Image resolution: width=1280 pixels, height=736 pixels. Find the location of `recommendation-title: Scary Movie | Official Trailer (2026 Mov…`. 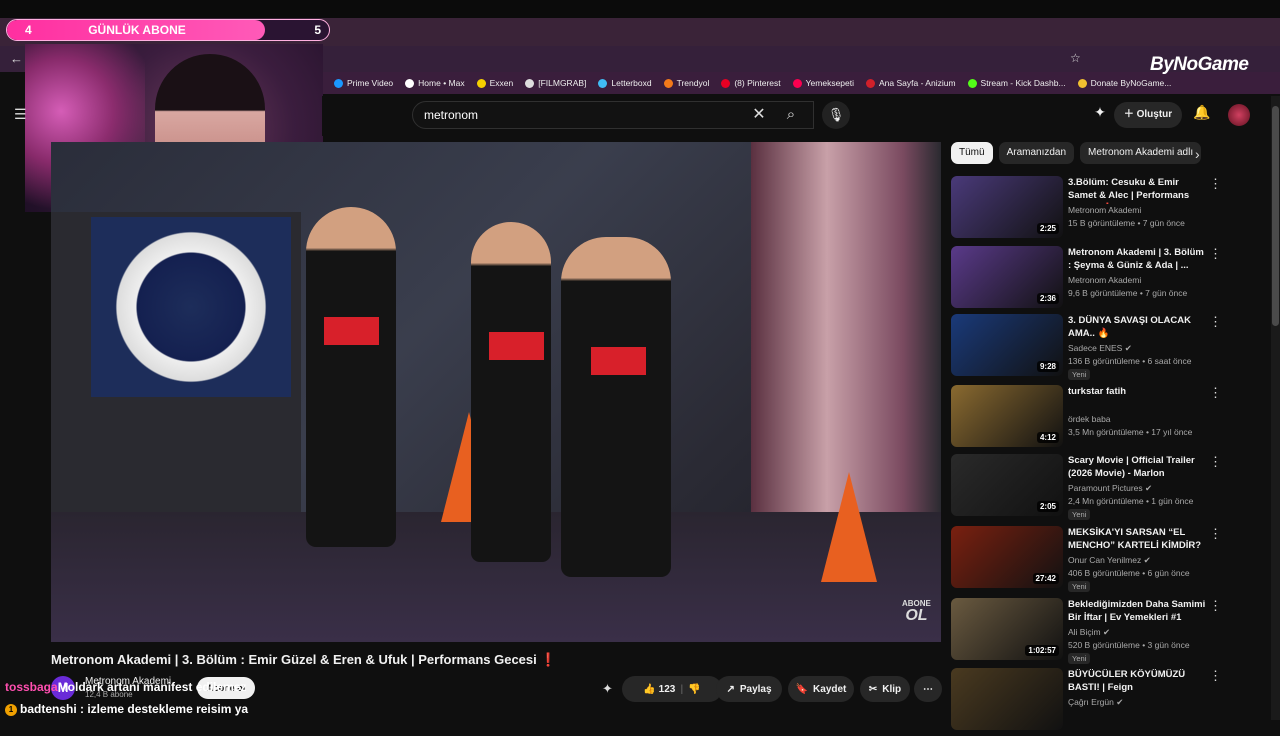

recommendation-title: Scary Movie | Official Trailer (2026 Mov… is located at coordinates (1138, 468).